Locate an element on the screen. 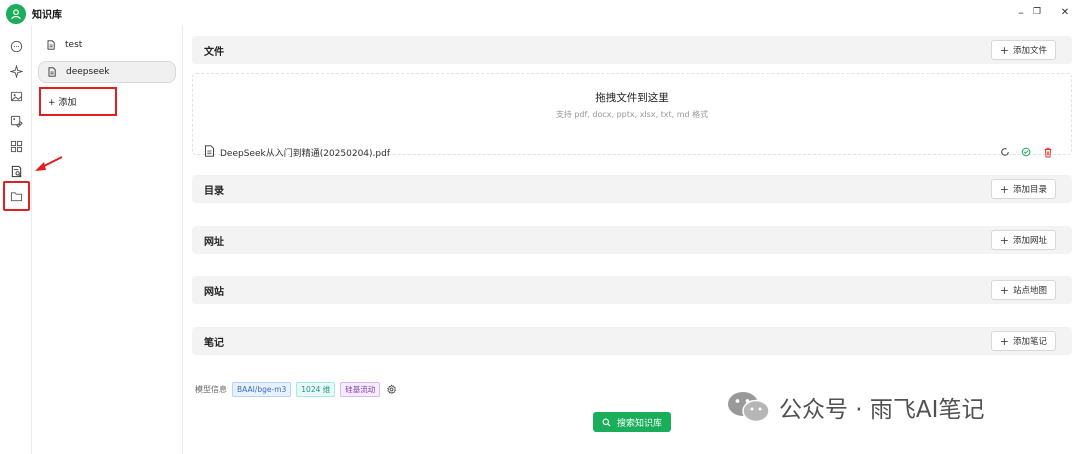  model-info-label: 模型信息 is located at coordinates (211, 389).